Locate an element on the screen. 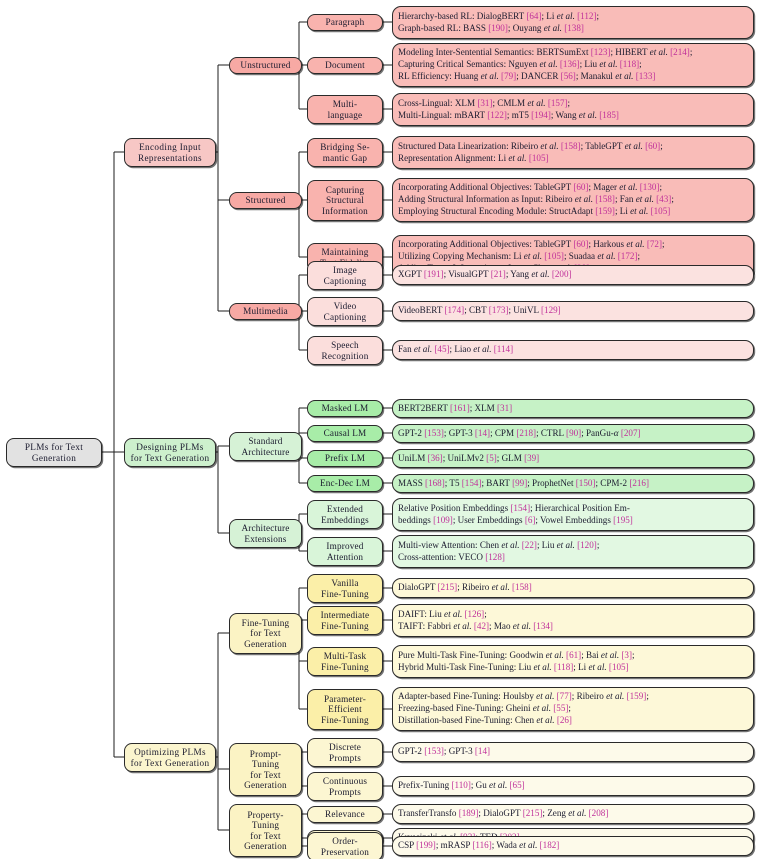 The height and width of the screenshot is (859, 761). node-category-image-captioning-label: Image Captioning is located at coordinates (345, 275).